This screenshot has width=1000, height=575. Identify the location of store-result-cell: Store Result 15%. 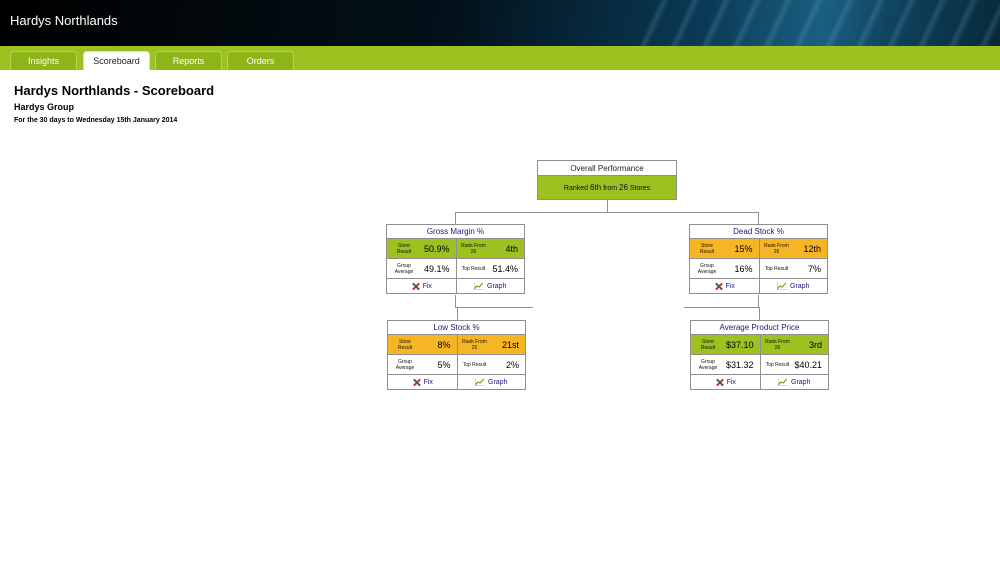
(724, 248).